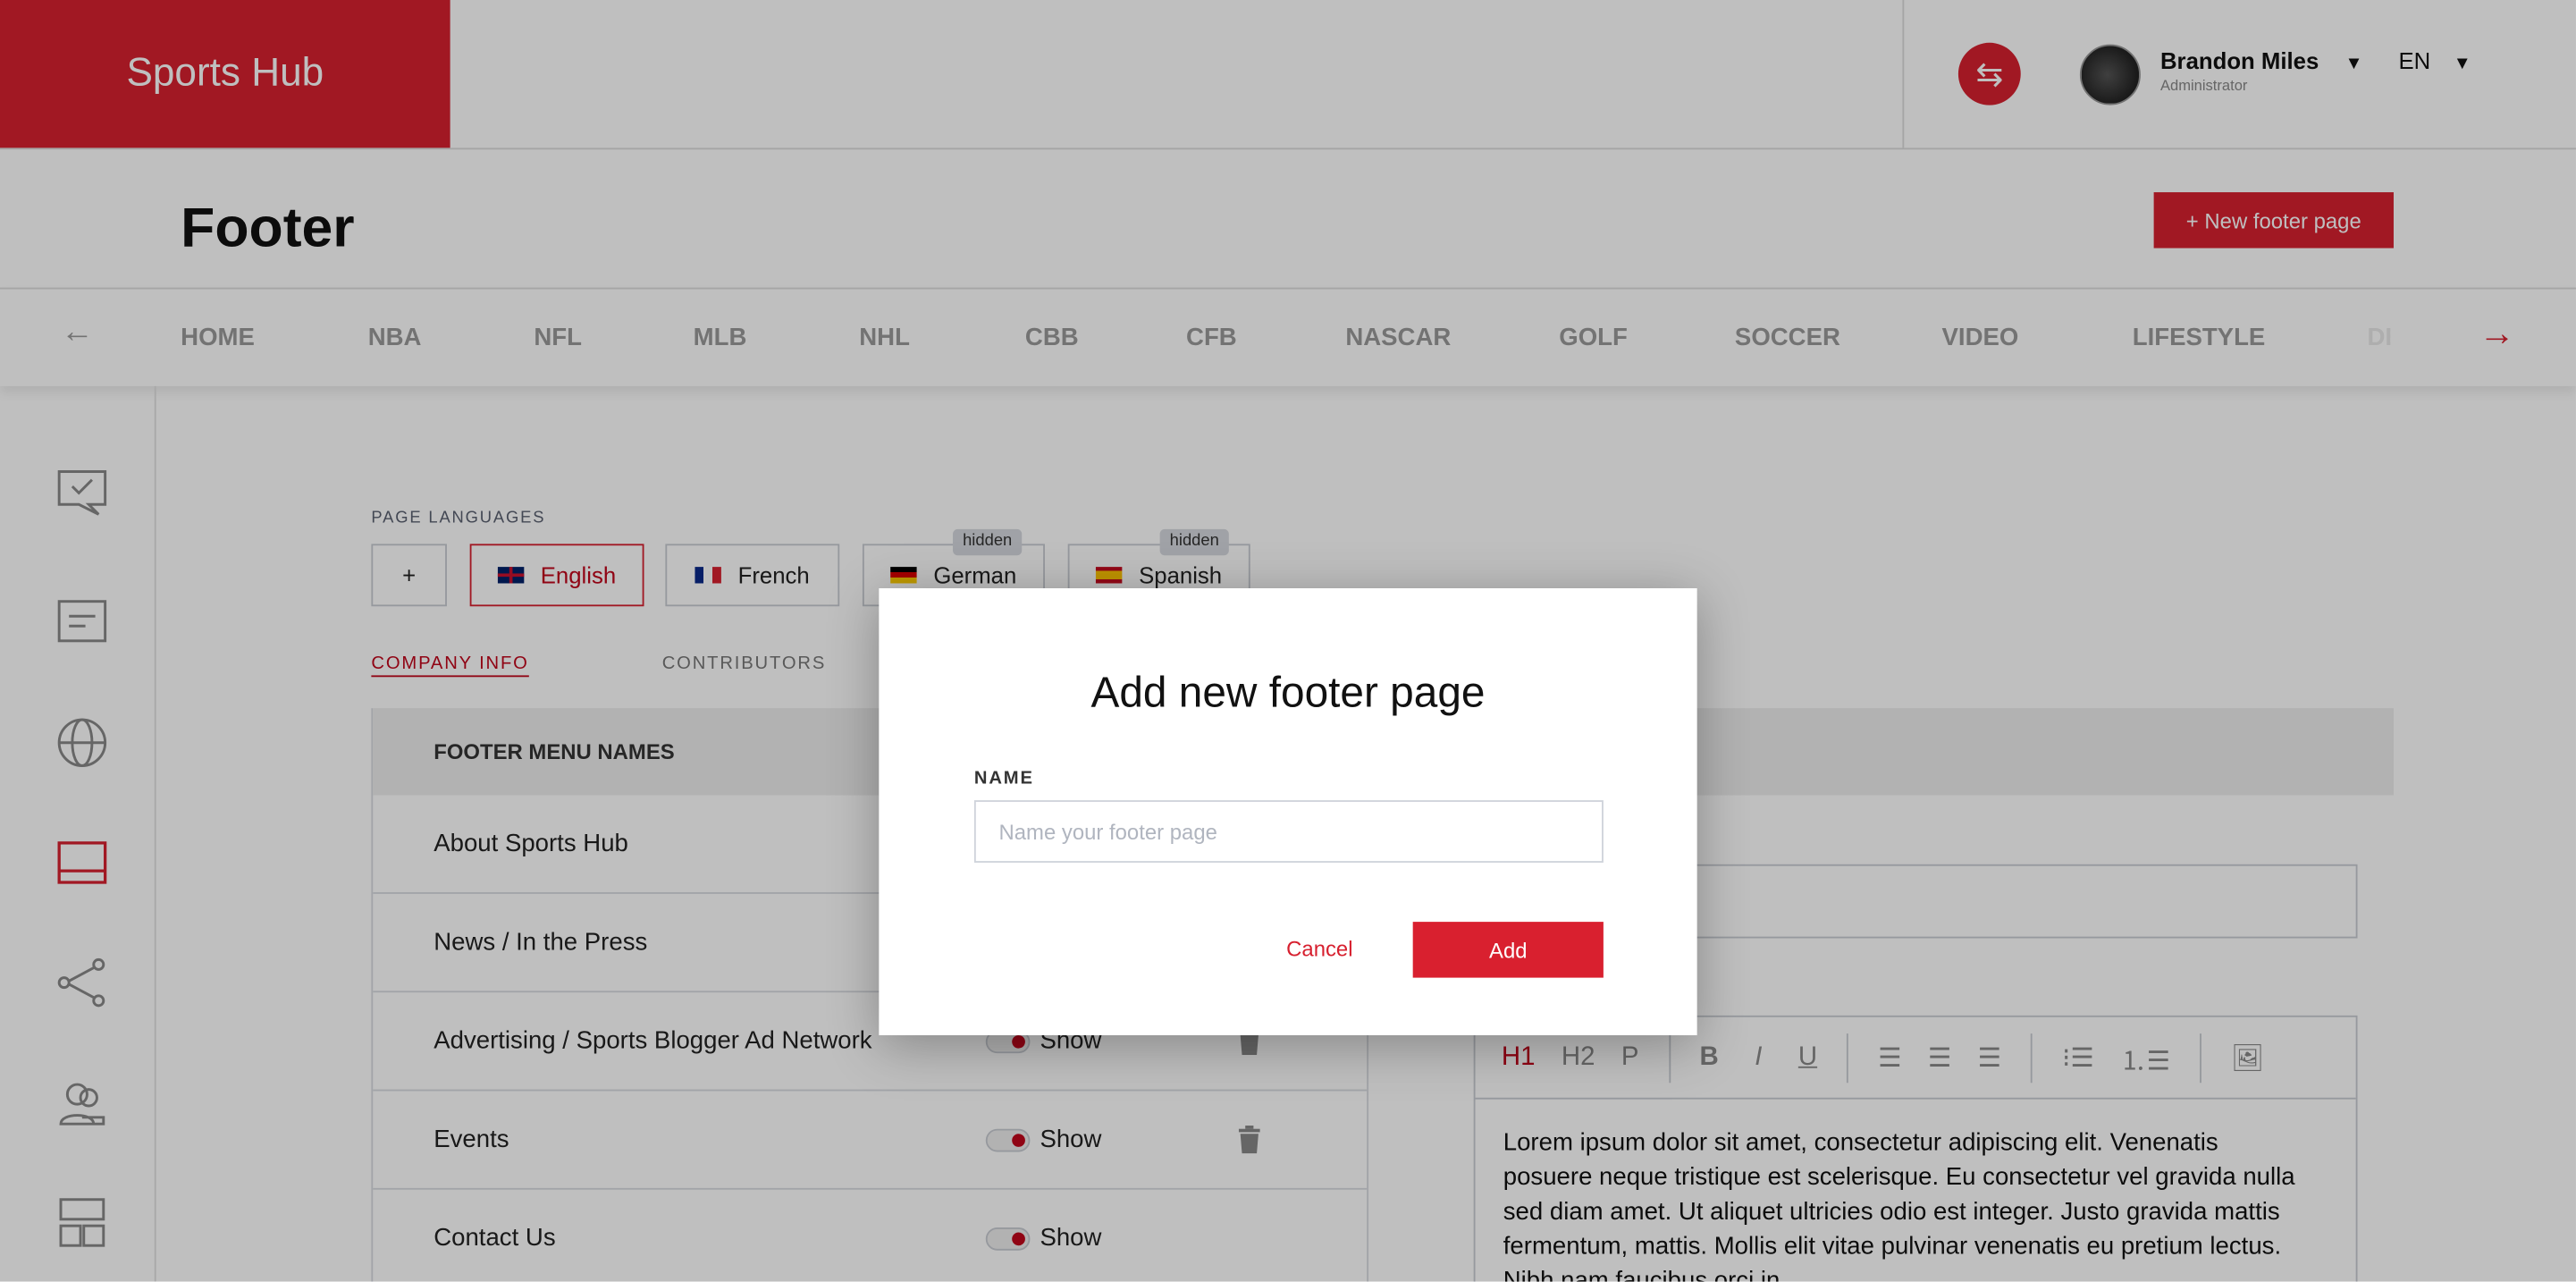 The width and height of the screenshot is (2576, 1282). What do you see at coordinates (1288, 692) in the screenshot?
I see `modal-title: Add new footer page` at bounding box center [1288, 692].